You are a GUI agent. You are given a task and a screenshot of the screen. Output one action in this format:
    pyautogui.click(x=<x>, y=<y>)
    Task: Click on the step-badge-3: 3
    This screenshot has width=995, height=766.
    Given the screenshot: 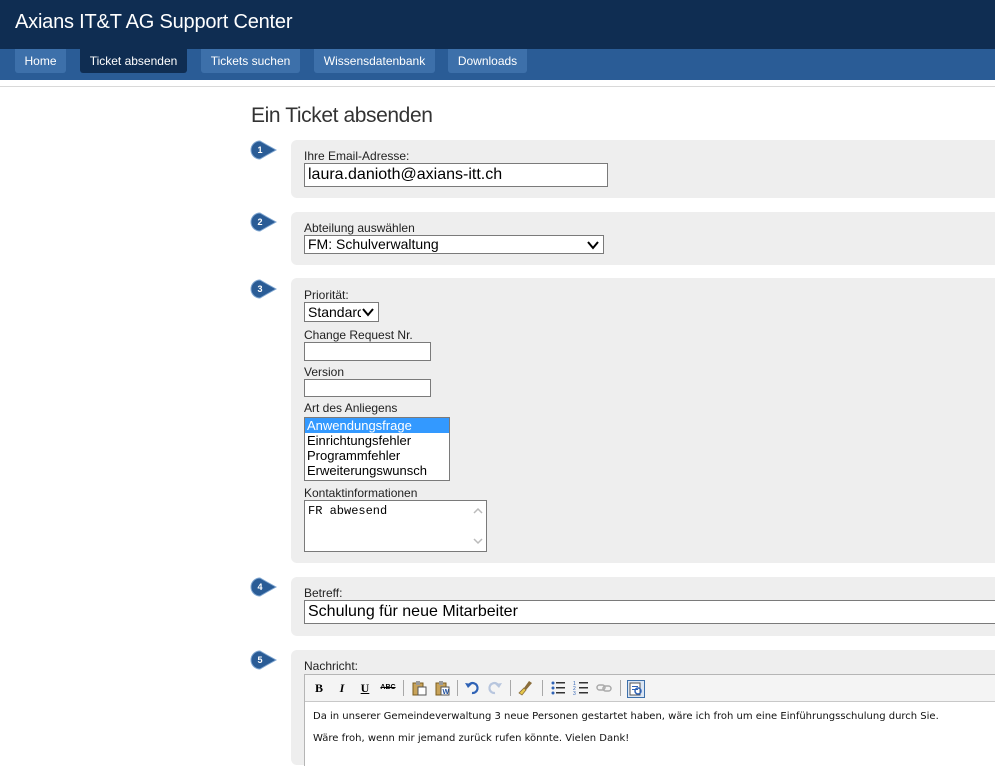 What is the action you would take?
    pyautogui.click(x=263, y=289)
    